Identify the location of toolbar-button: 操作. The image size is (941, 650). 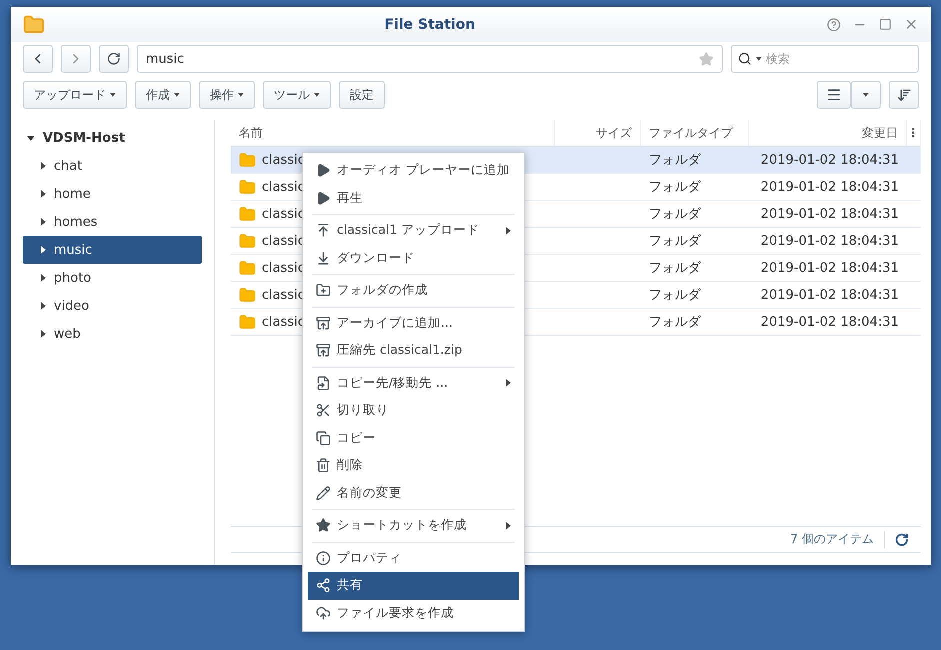
(227, 95).